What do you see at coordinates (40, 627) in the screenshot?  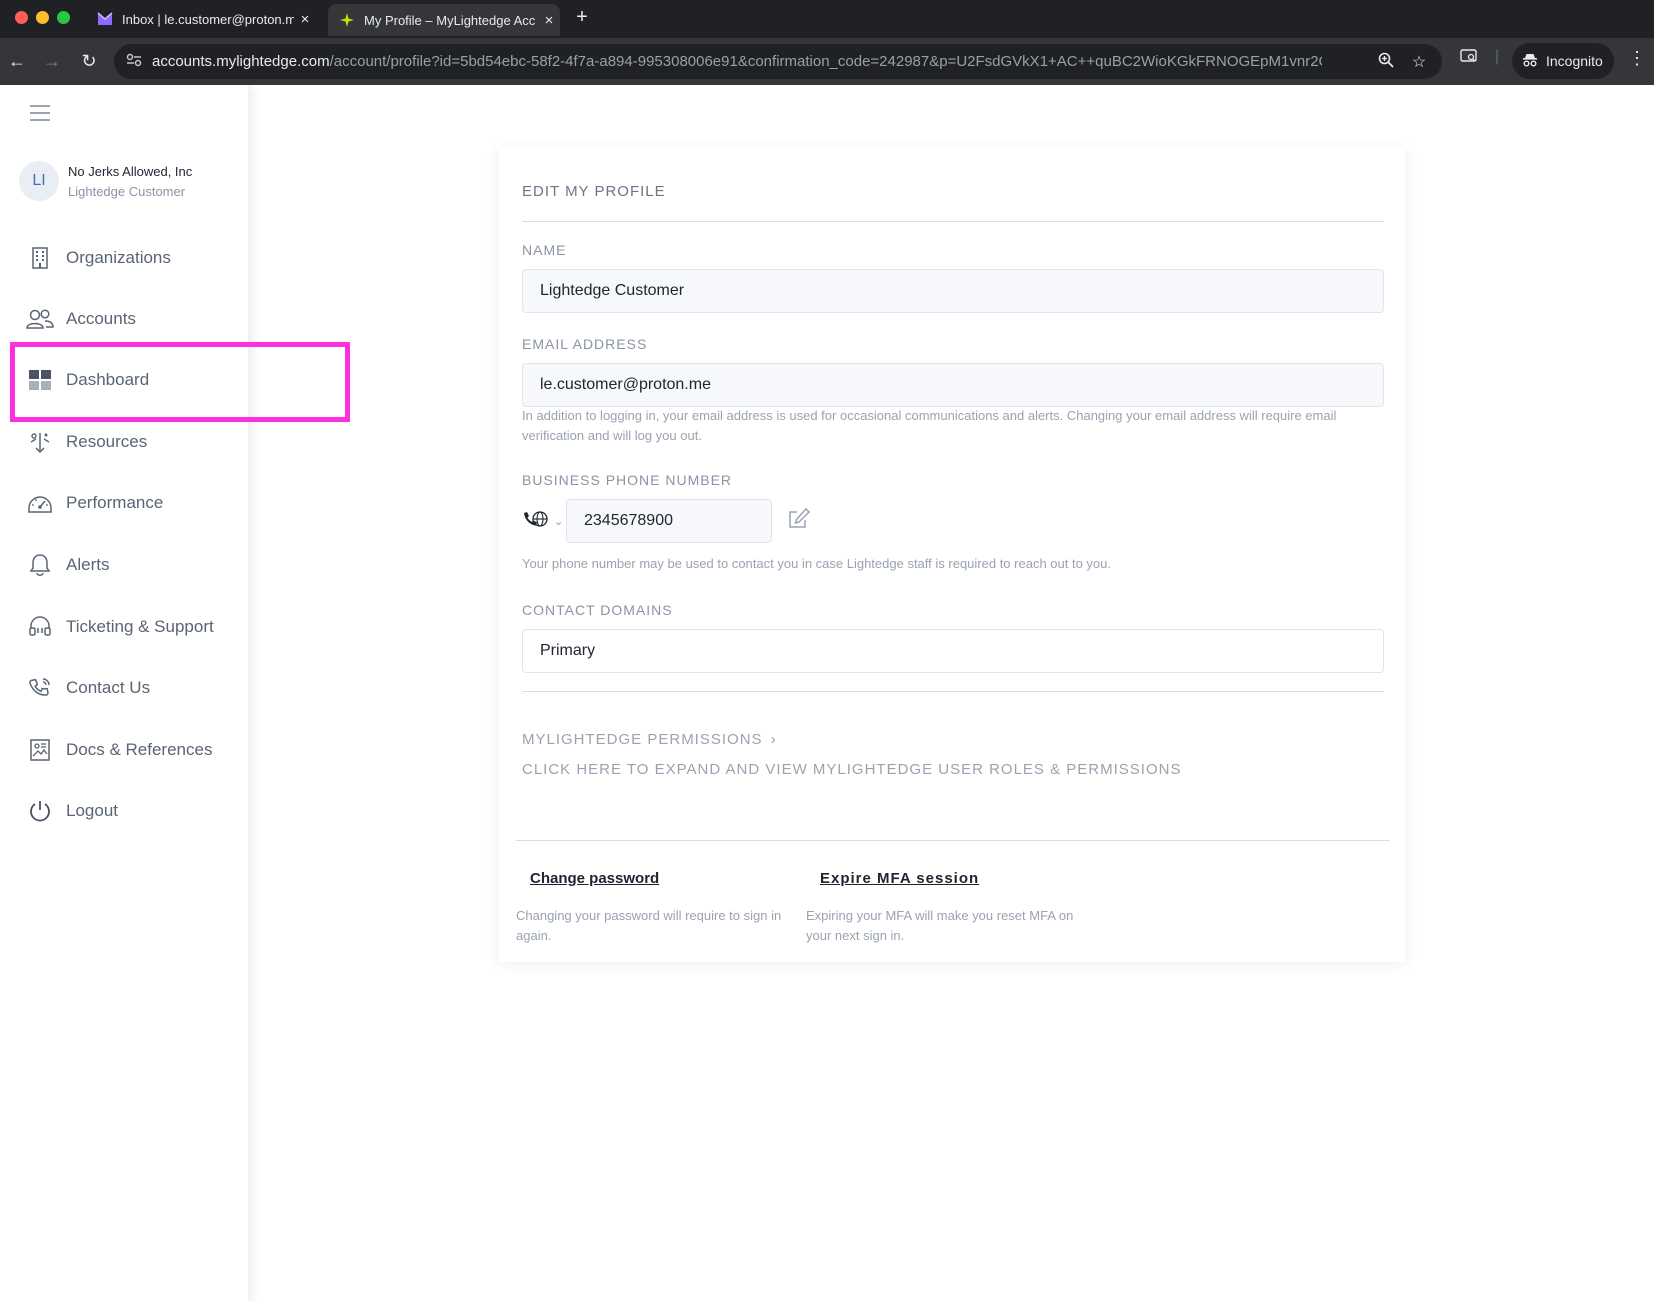 I see `headset-icon` at bounding box center [40, 627].